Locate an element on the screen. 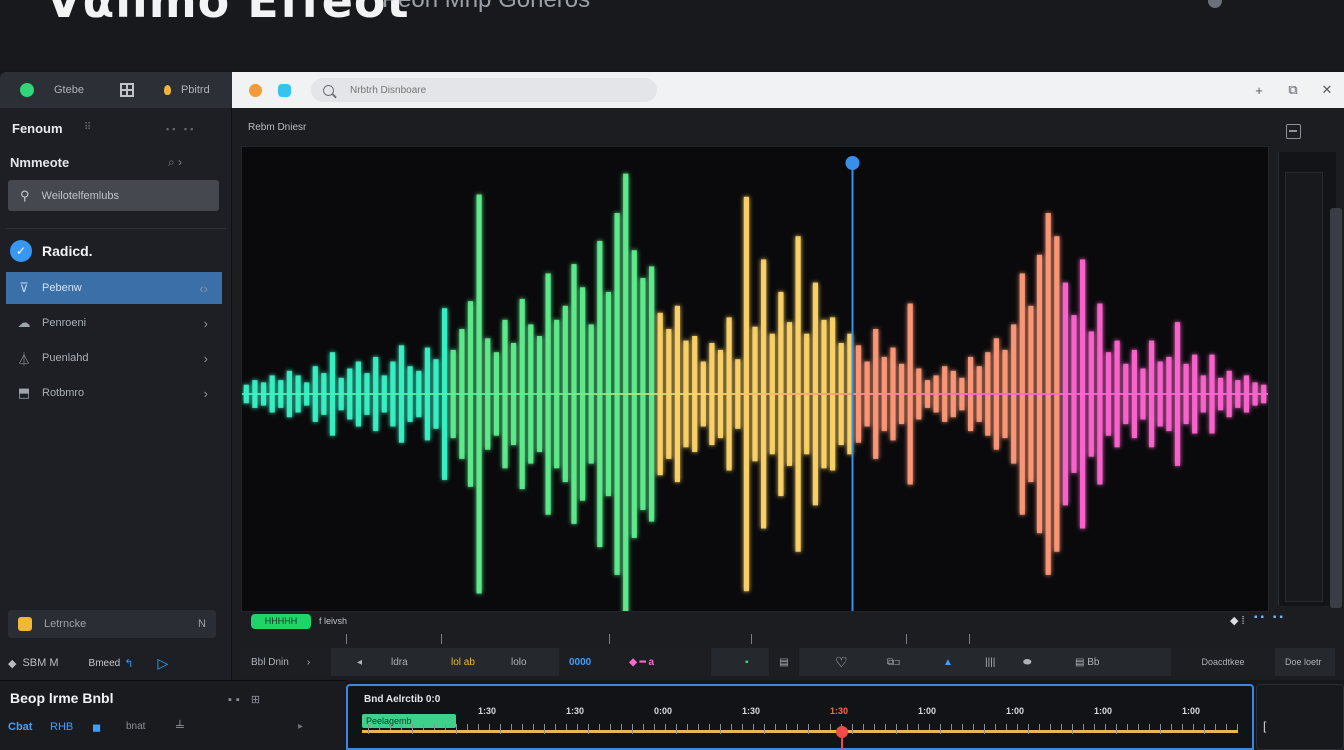 The height and width of the screenshot is (750, 1344). play-icon: ▷ is located at coordinates (162, 663).